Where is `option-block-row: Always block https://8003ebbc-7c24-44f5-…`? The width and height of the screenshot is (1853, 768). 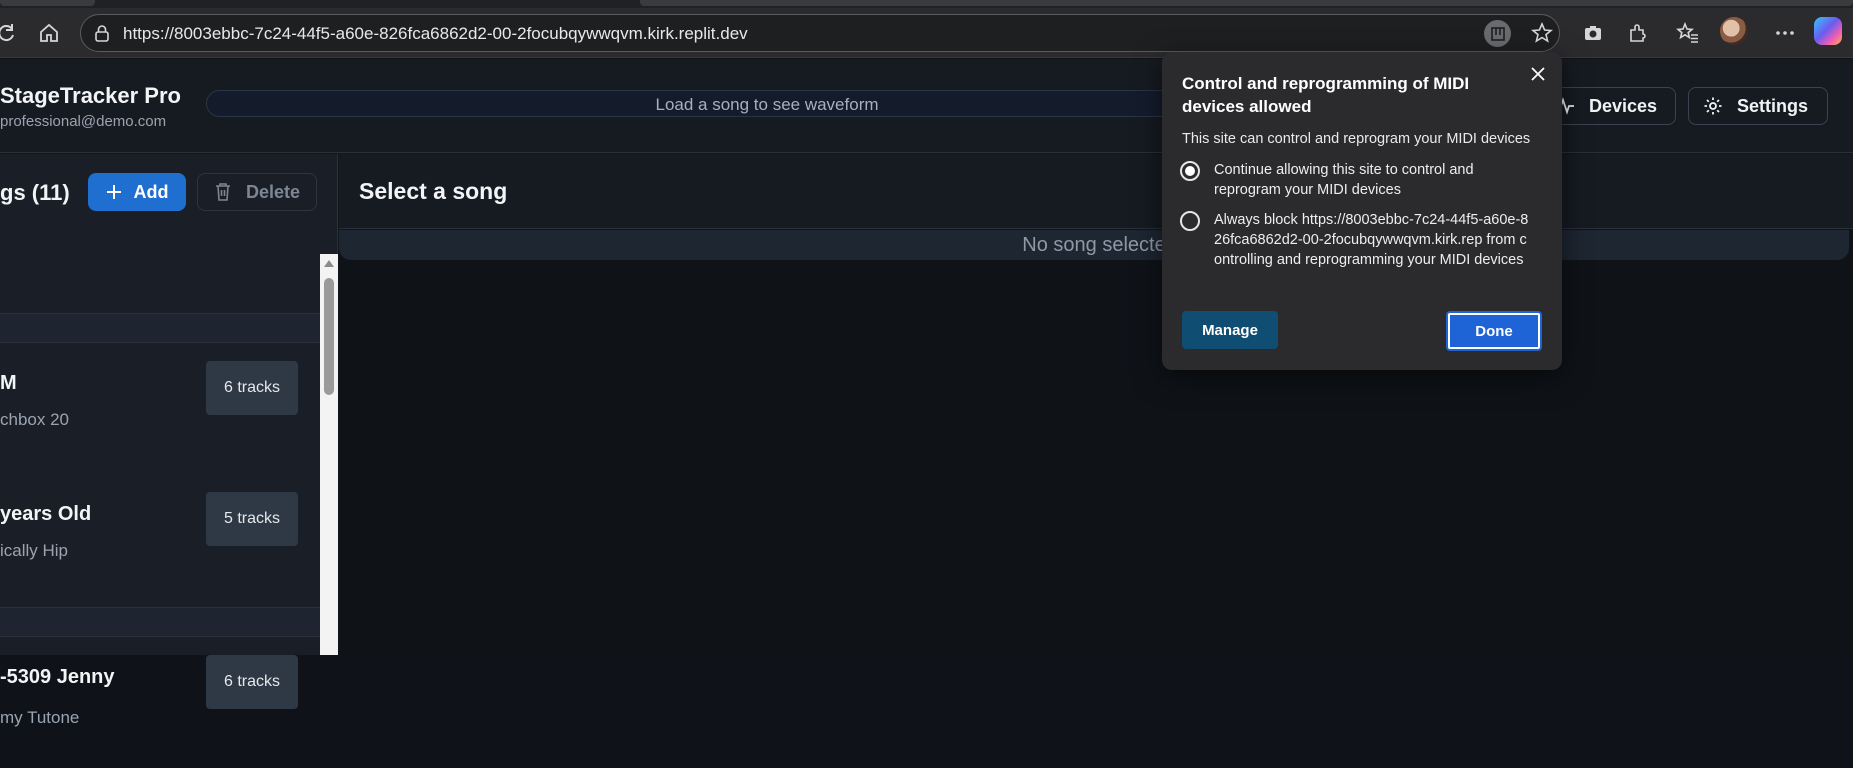 option-block-row: Always block https://8003ebbc-7c24-44f5-… is located at coordinates (1362, 240).